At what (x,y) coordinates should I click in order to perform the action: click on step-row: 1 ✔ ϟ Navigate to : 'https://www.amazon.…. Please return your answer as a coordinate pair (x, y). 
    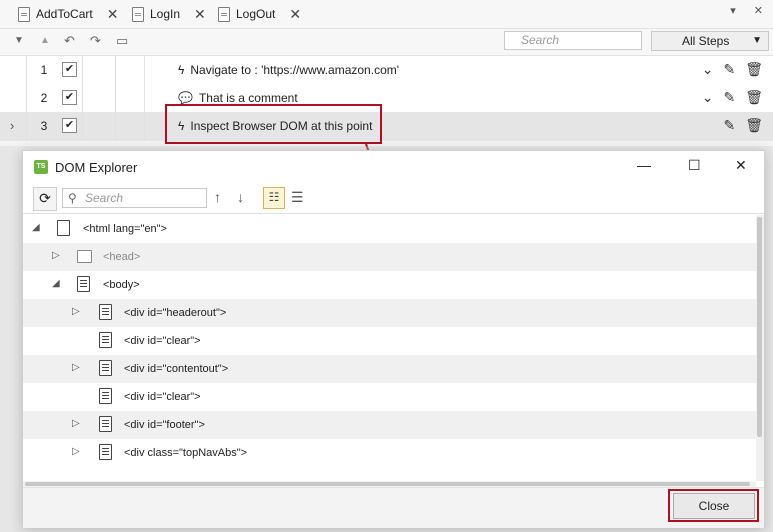
    Looking at the image, I should click on (386, 70).